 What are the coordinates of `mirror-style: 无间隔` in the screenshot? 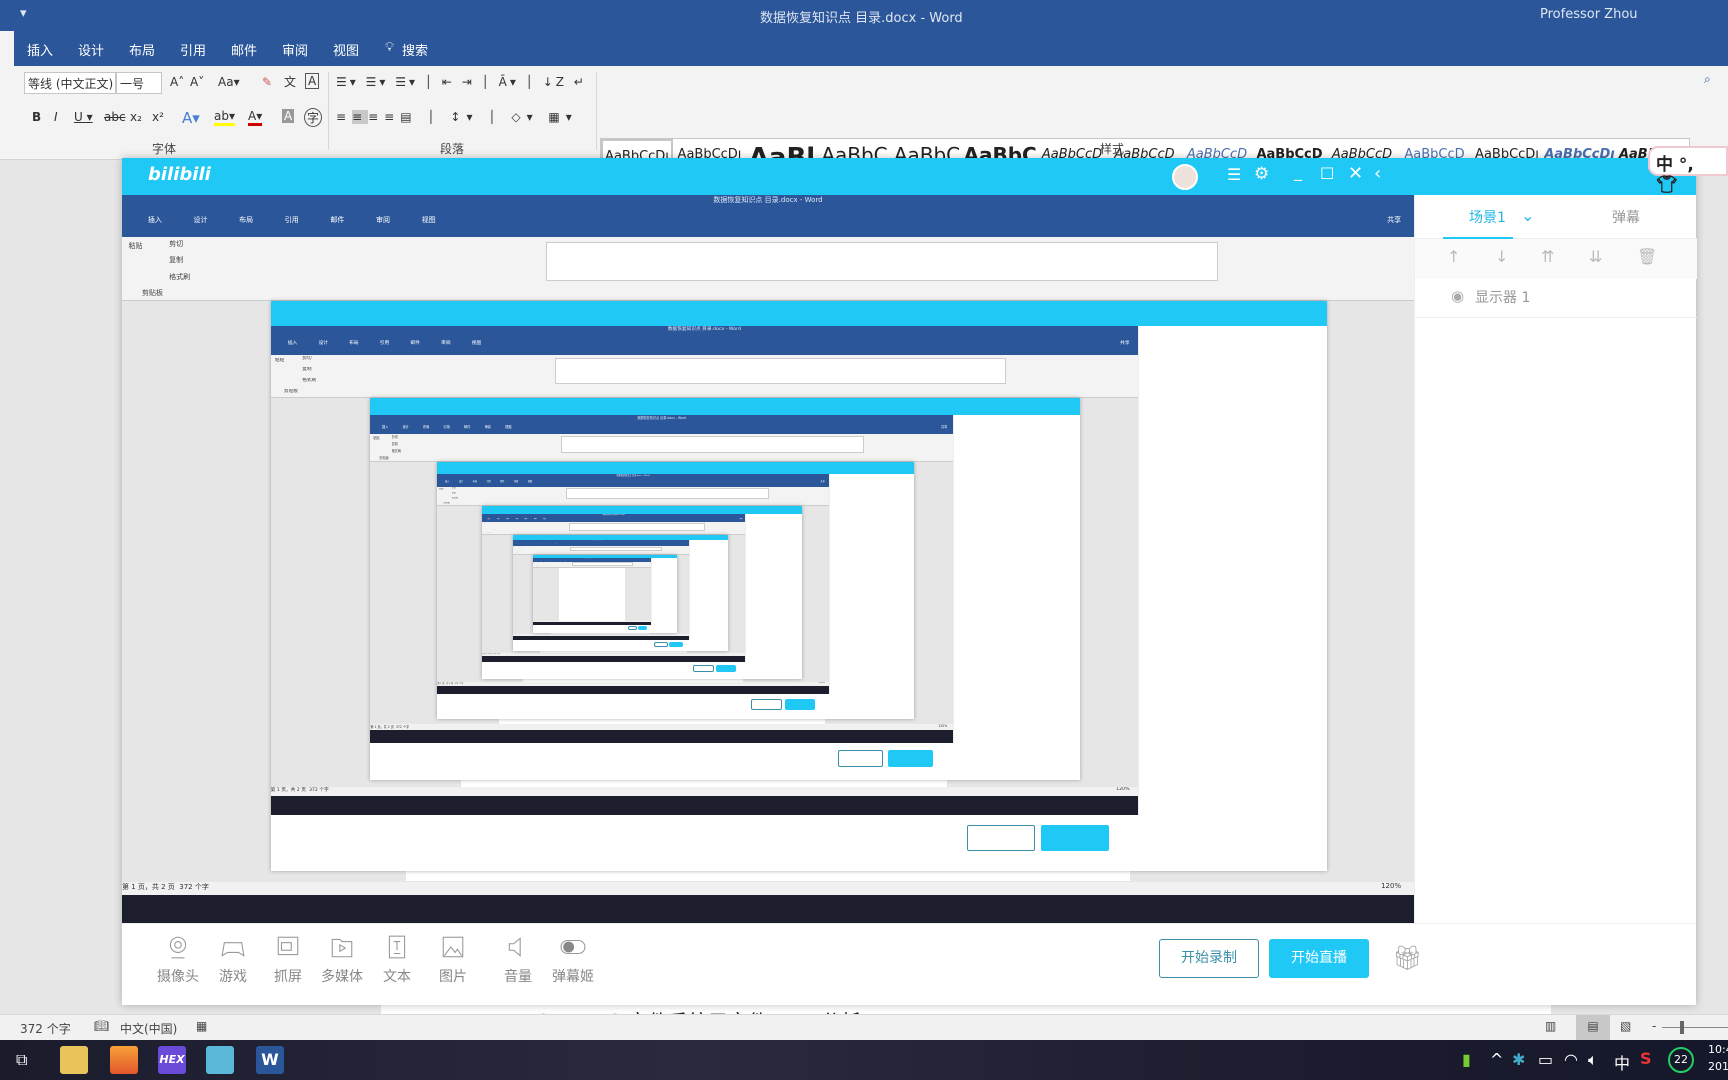 It's located at (594, 444).